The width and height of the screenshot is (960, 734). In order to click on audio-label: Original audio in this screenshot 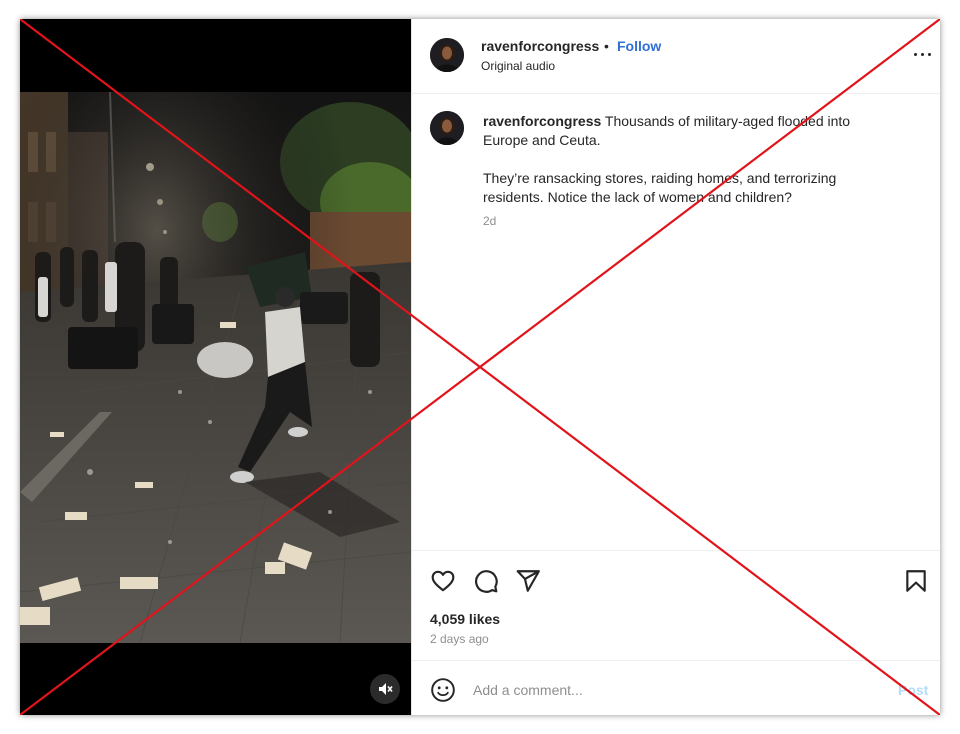, I will do `click(518, 66)`.